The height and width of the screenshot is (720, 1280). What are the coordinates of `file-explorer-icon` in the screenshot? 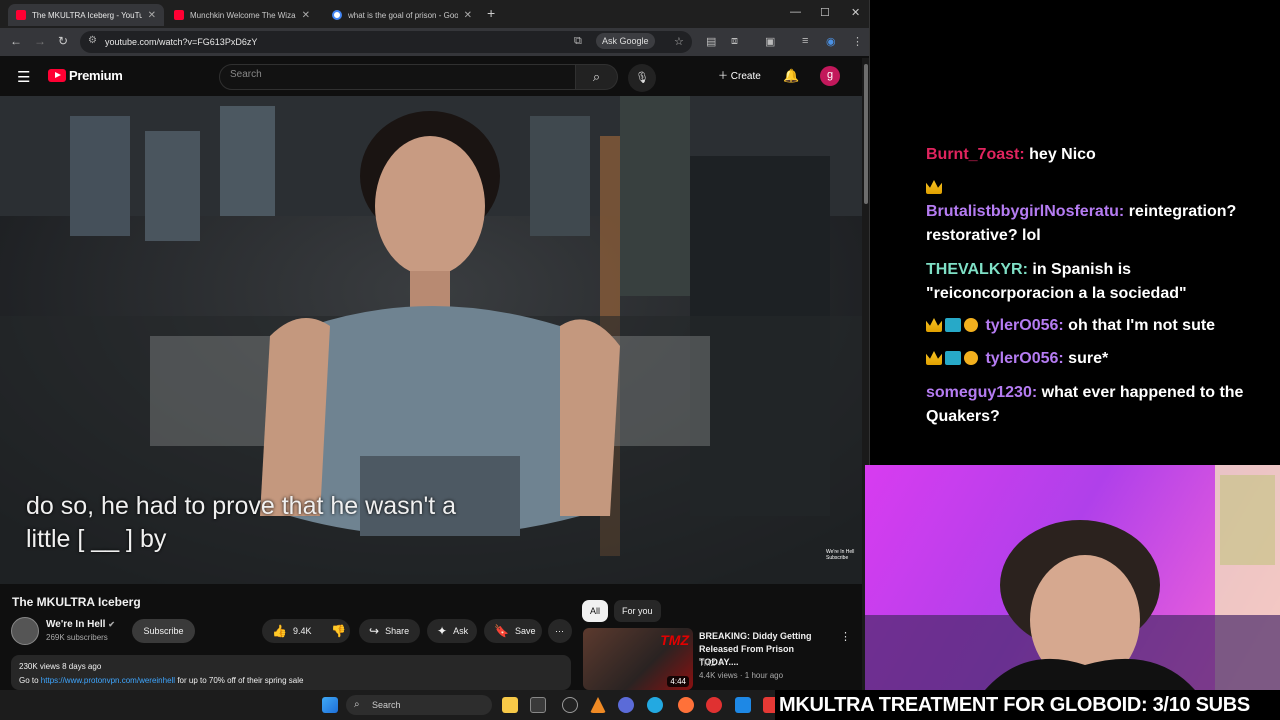 It's located at (510, 705).